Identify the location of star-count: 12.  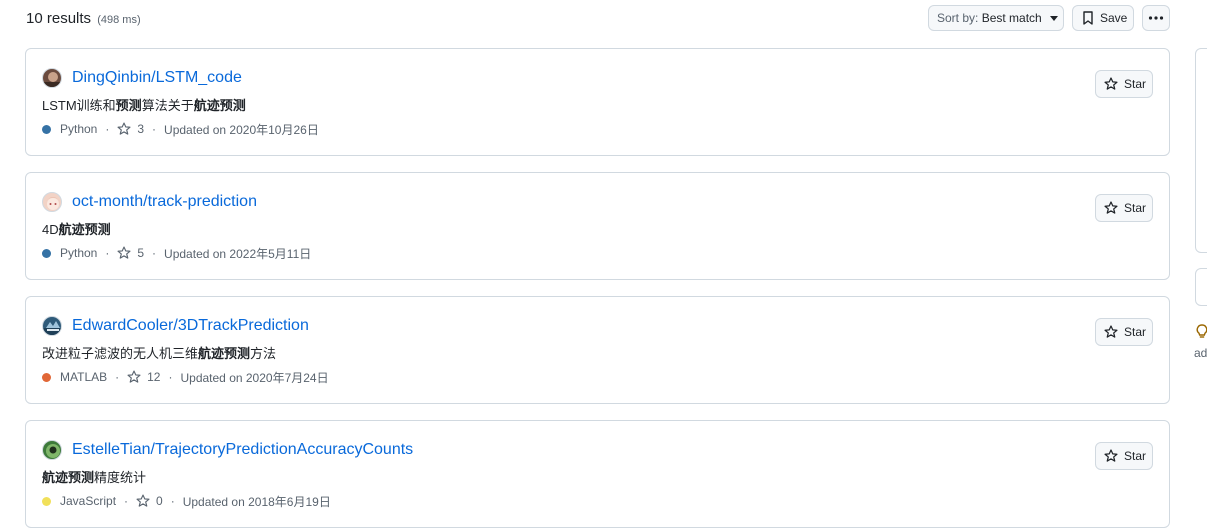
(153, 377).